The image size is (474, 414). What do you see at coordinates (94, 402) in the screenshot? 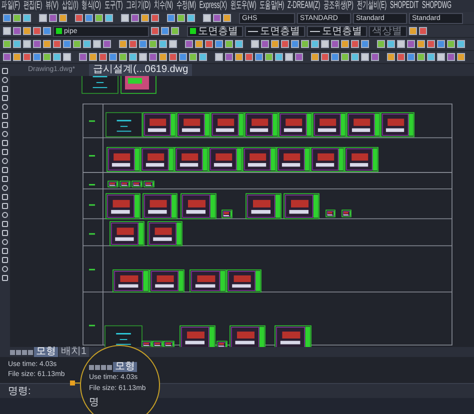
I see `command-prompt: 명` at bounding box center [94, 402].